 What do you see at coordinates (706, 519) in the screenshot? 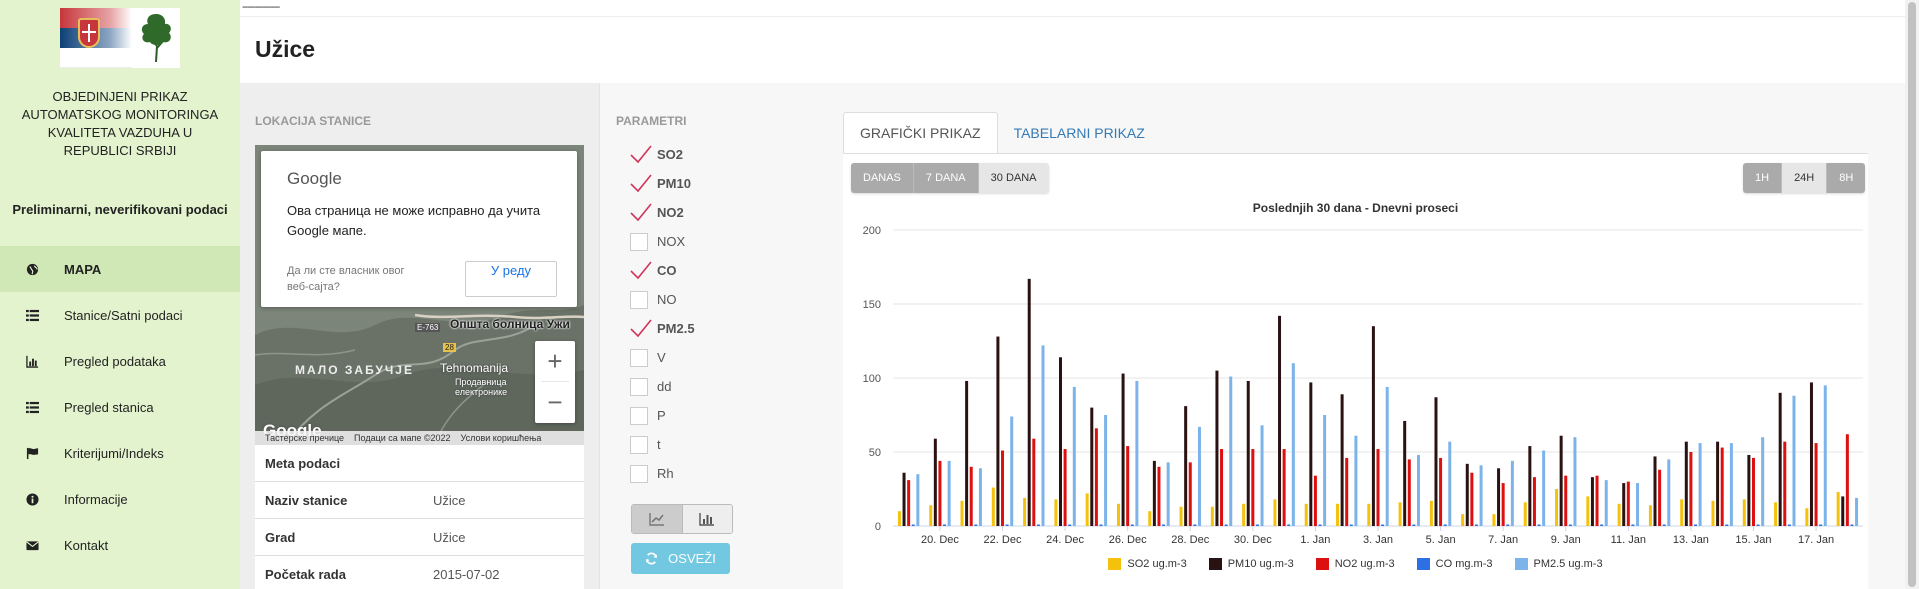
I see `bar-chart-button` at bounding box center [706, 519].